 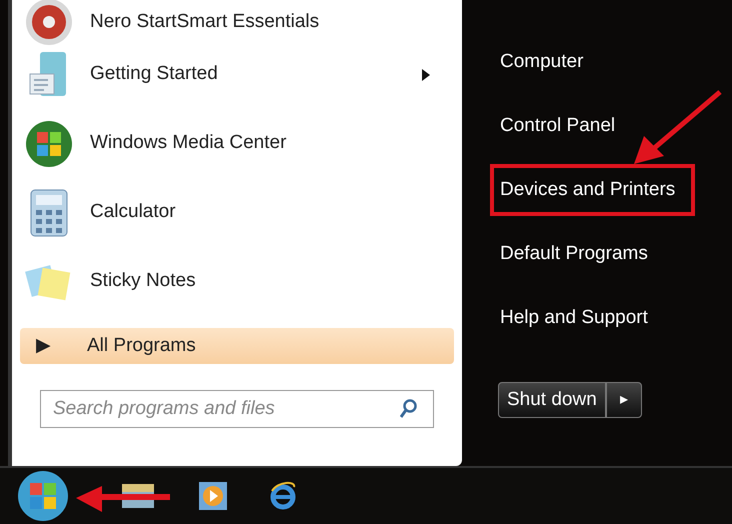 I want to click on browser-icon, so click(x=283, y=496).